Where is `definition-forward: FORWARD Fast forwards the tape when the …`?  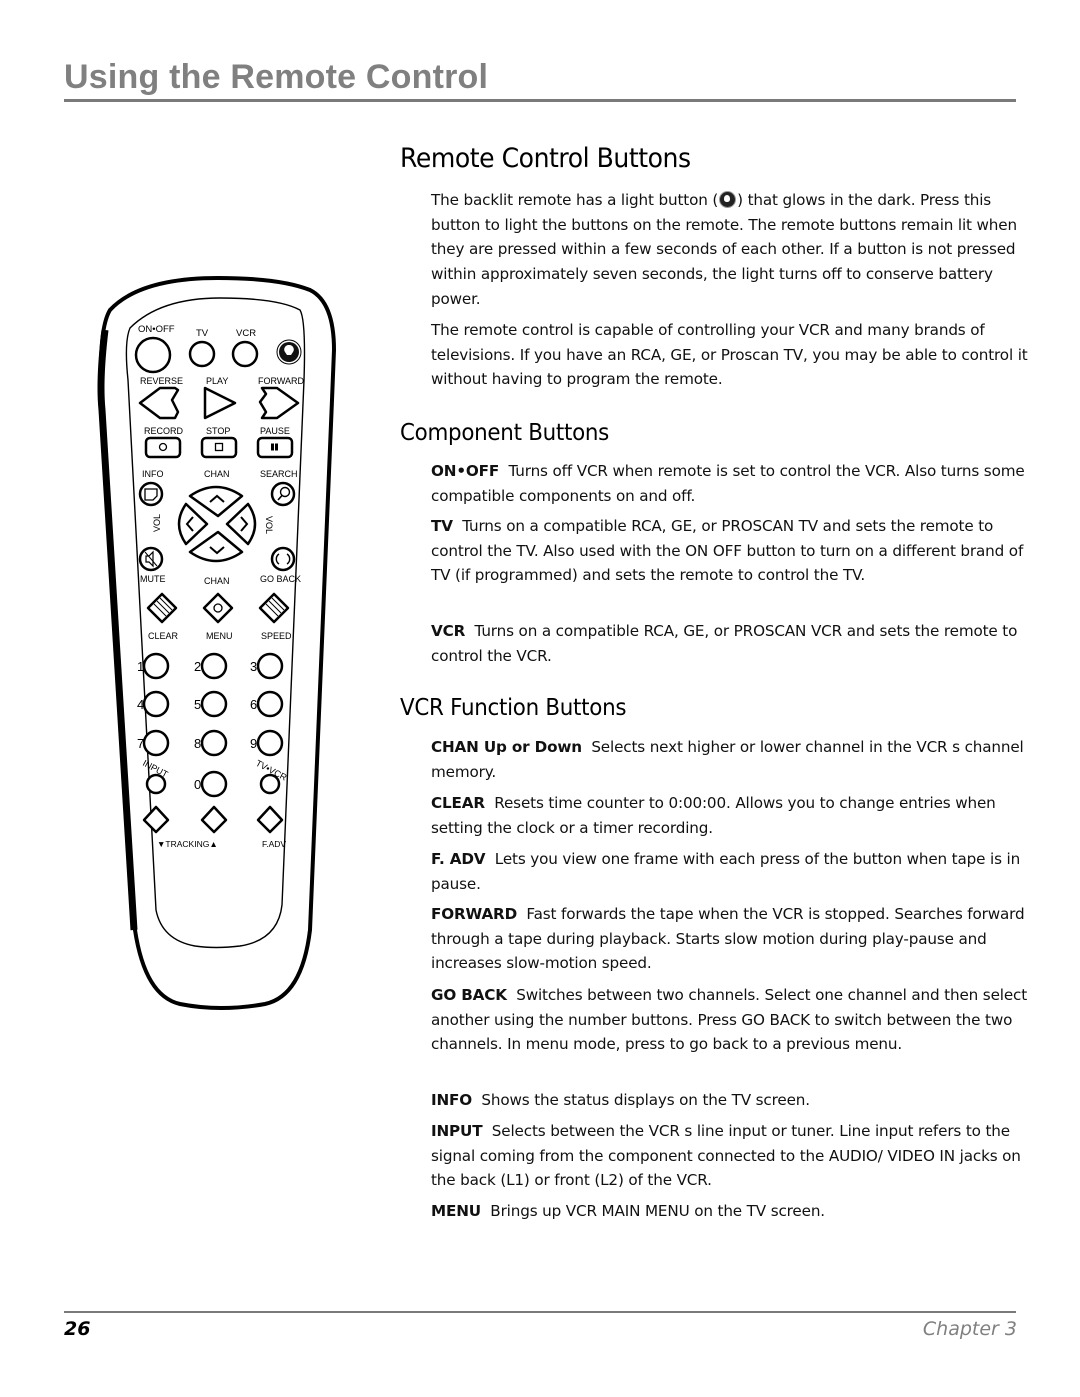 definition-forward: FORWARD Fast forwards the tape when the … is located at coordinates (731, 939).